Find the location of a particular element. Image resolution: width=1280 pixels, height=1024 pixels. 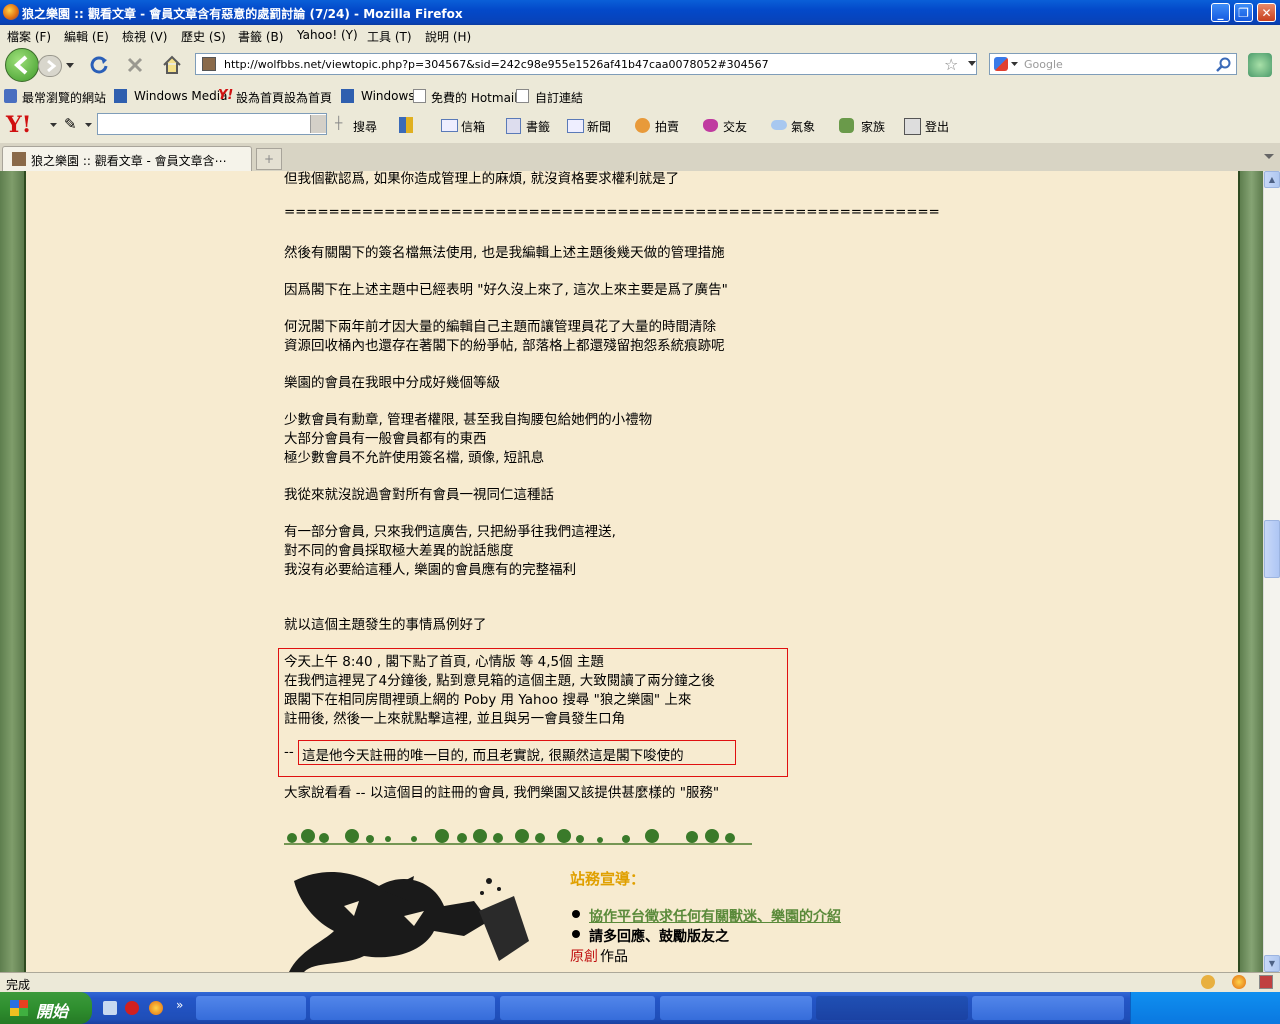

yahoo-search-dropdown is located at coordinates (318, 124).